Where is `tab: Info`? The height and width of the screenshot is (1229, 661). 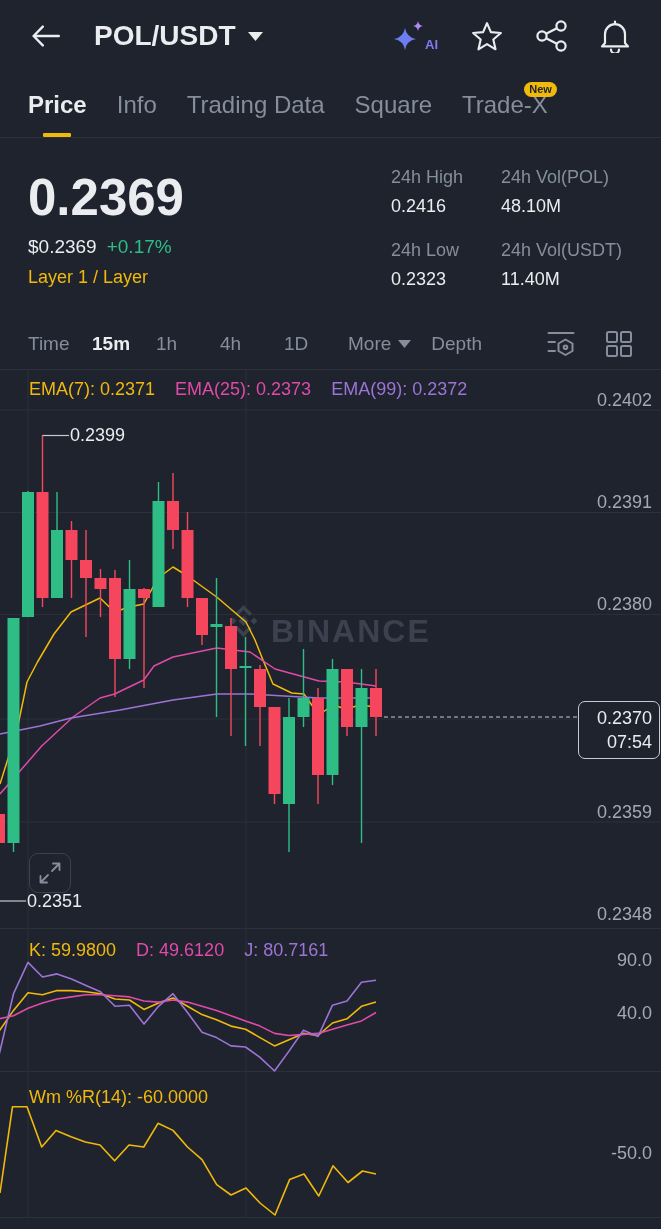
tab: Info is located at coordinates (136, 104).